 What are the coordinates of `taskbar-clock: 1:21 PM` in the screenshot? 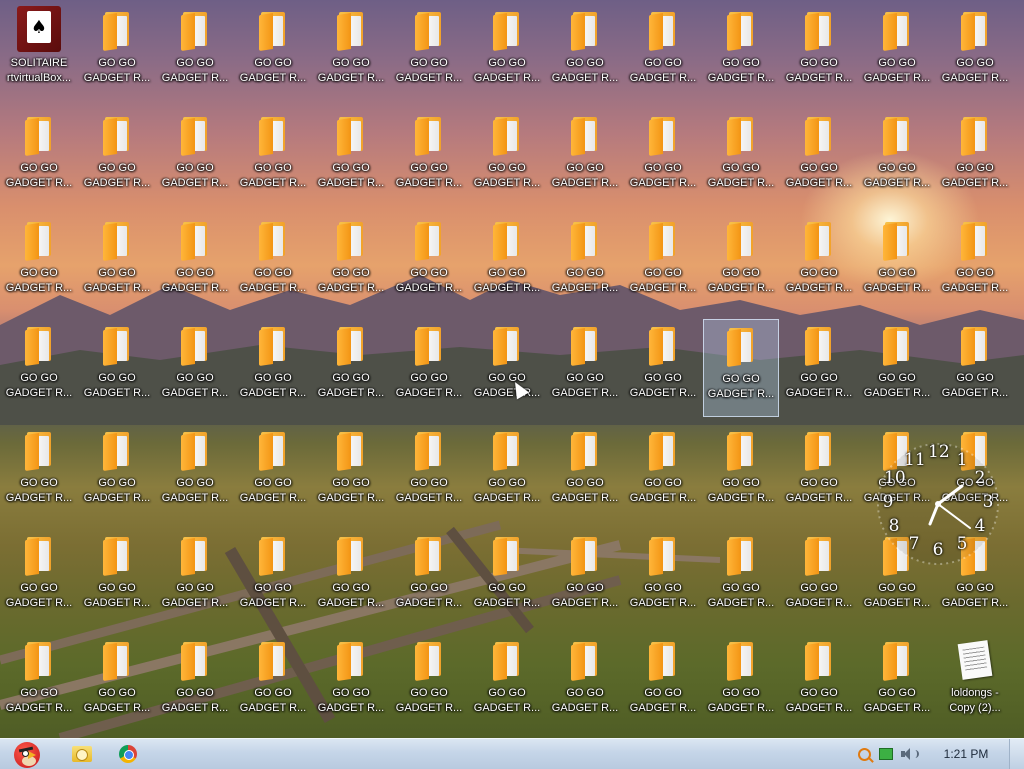 It's located at (966, 754).